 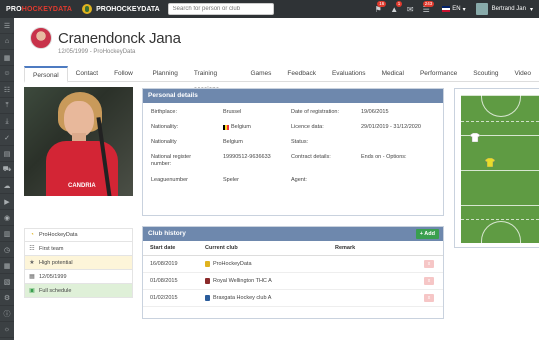 What do you see at coordinates (232, 112) in the screenshot?
I see `birthplace-value: Brussel` at bounding box center [232, 112].